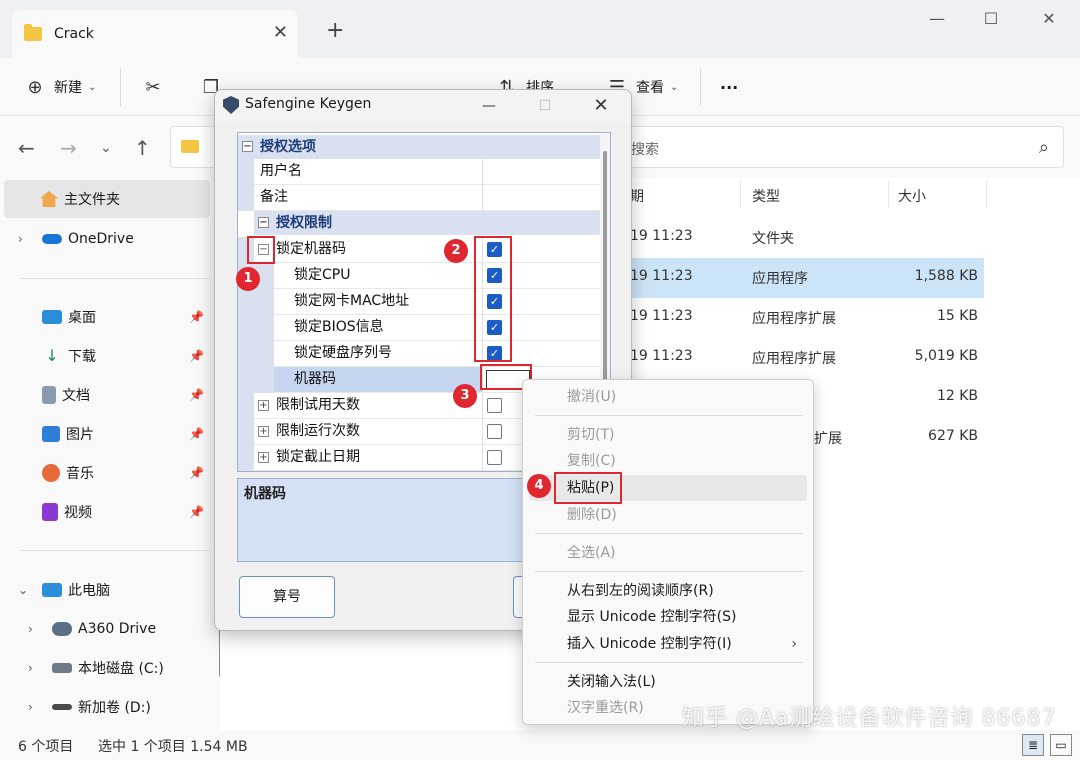 The width and height of the screenshot is (1080, 760). What do you see at coordinates (49, 199) in the screenshot?
I see `home-icon` at bounding box center [49, 199].